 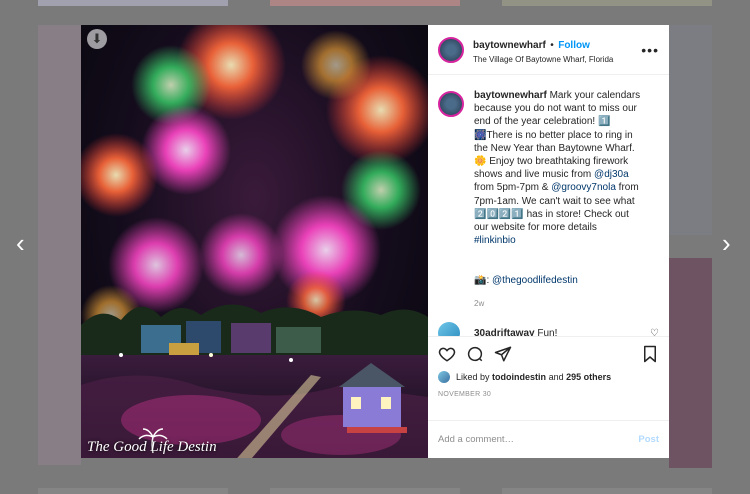 What do you see at coordinates (535, 228) in the screenshot?
I see `caption-line: our website for more details` at bounding box center [535, 228].